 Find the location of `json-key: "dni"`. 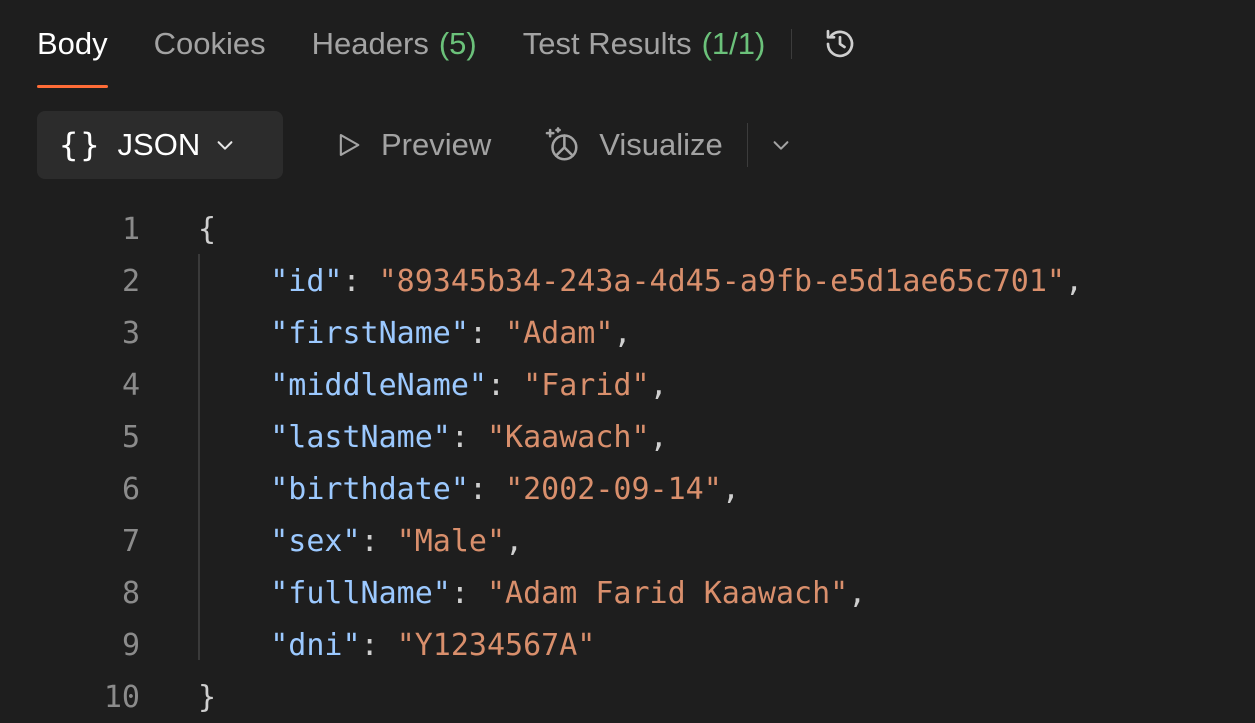

json-key: "dni" is located at coordinates (315, 645).